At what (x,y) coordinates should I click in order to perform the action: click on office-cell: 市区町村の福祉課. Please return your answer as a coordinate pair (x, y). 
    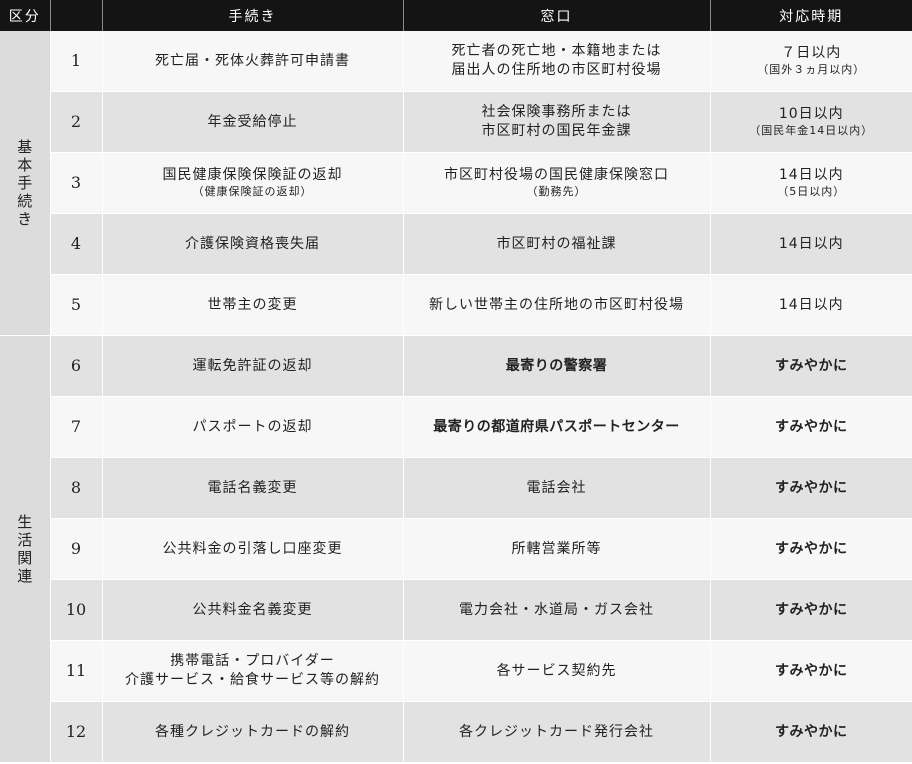
    Looking at the image, I should click on (556, 244).